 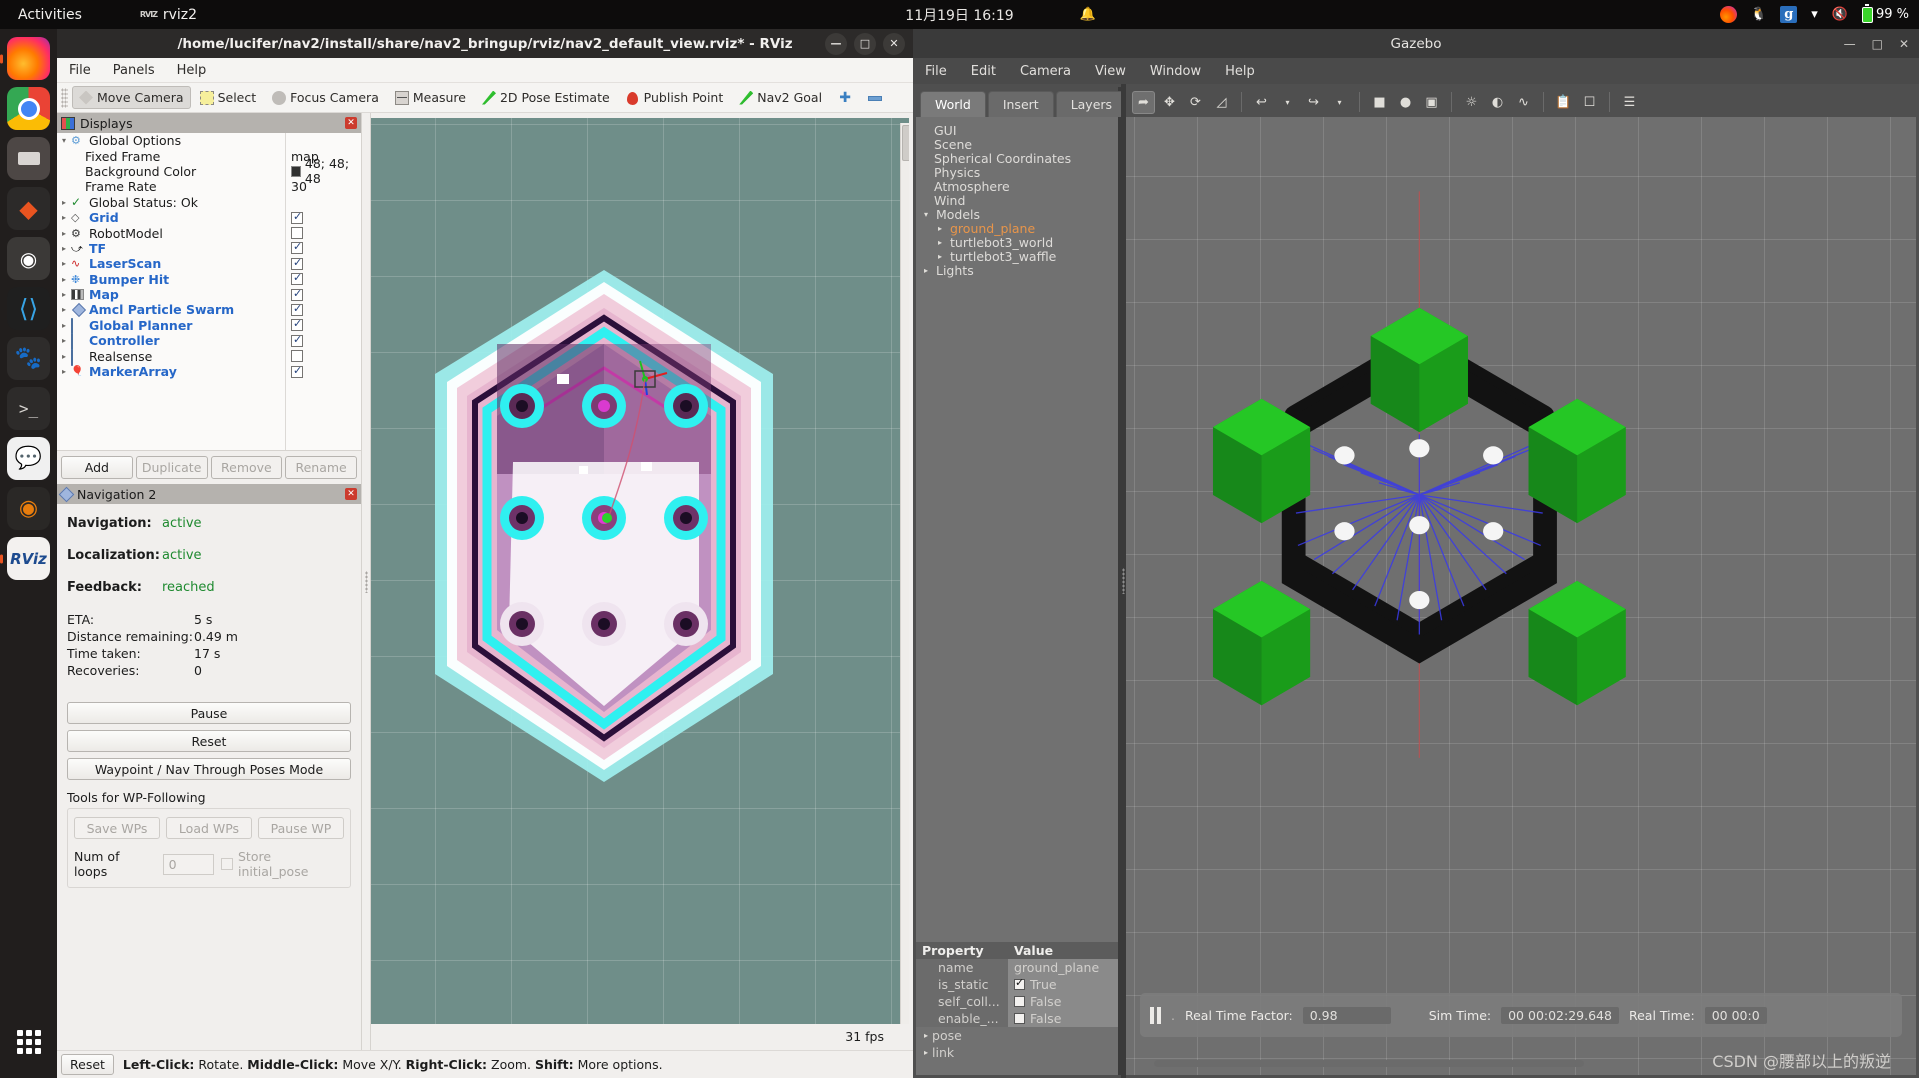 I want to click on tree-row-background-color: Background Color 48; 48; 48, so click(x=209, y=171).